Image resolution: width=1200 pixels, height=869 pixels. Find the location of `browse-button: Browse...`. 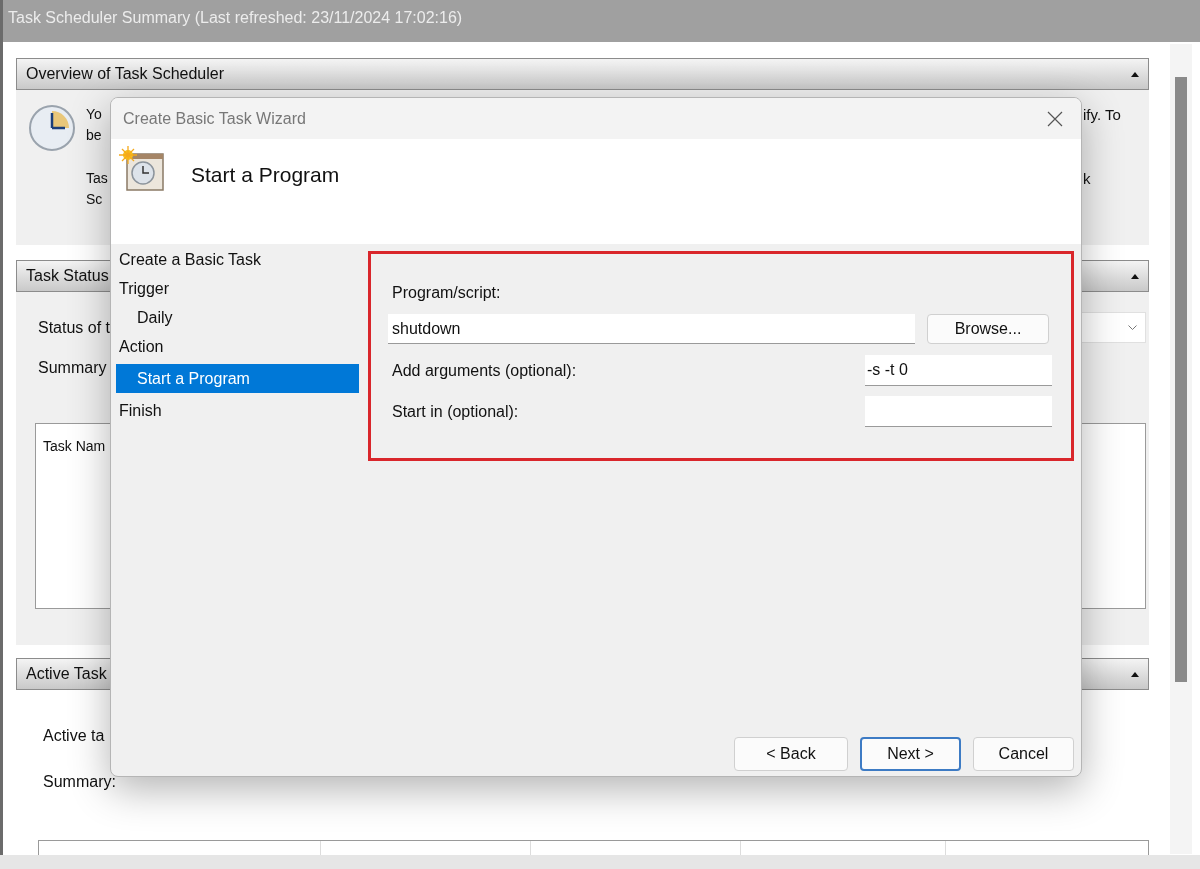

browse-button: Browse... is located at coordinates (988, 329).